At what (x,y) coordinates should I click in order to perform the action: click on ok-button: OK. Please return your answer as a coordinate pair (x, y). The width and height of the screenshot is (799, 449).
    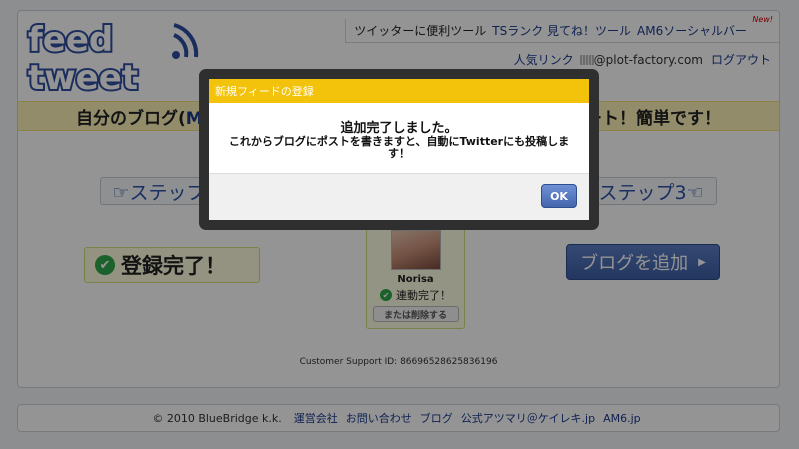
    Looking at the image, I should click on (559, 196).